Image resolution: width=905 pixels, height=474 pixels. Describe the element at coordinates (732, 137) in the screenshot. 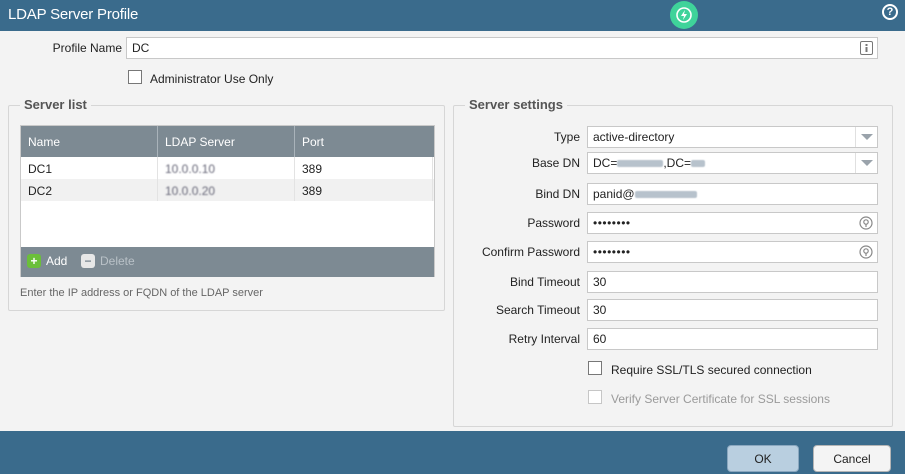

I see `type-select: active-directory` at that location.